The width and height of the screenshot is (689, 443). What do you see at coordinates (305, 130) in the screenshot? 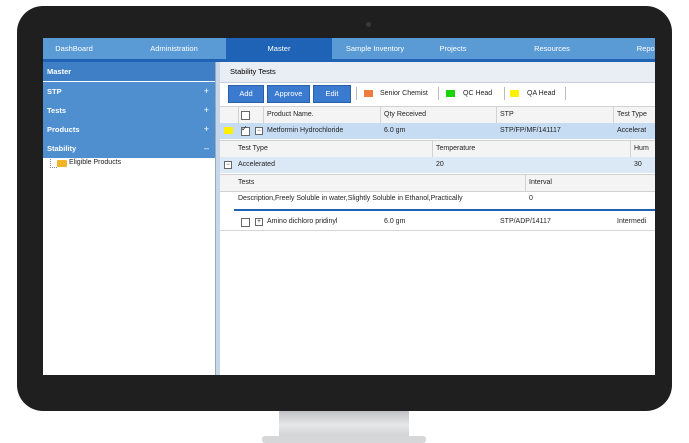
I see `product-name: Metformin Hydrochloride` at bounding box center [305, 130].